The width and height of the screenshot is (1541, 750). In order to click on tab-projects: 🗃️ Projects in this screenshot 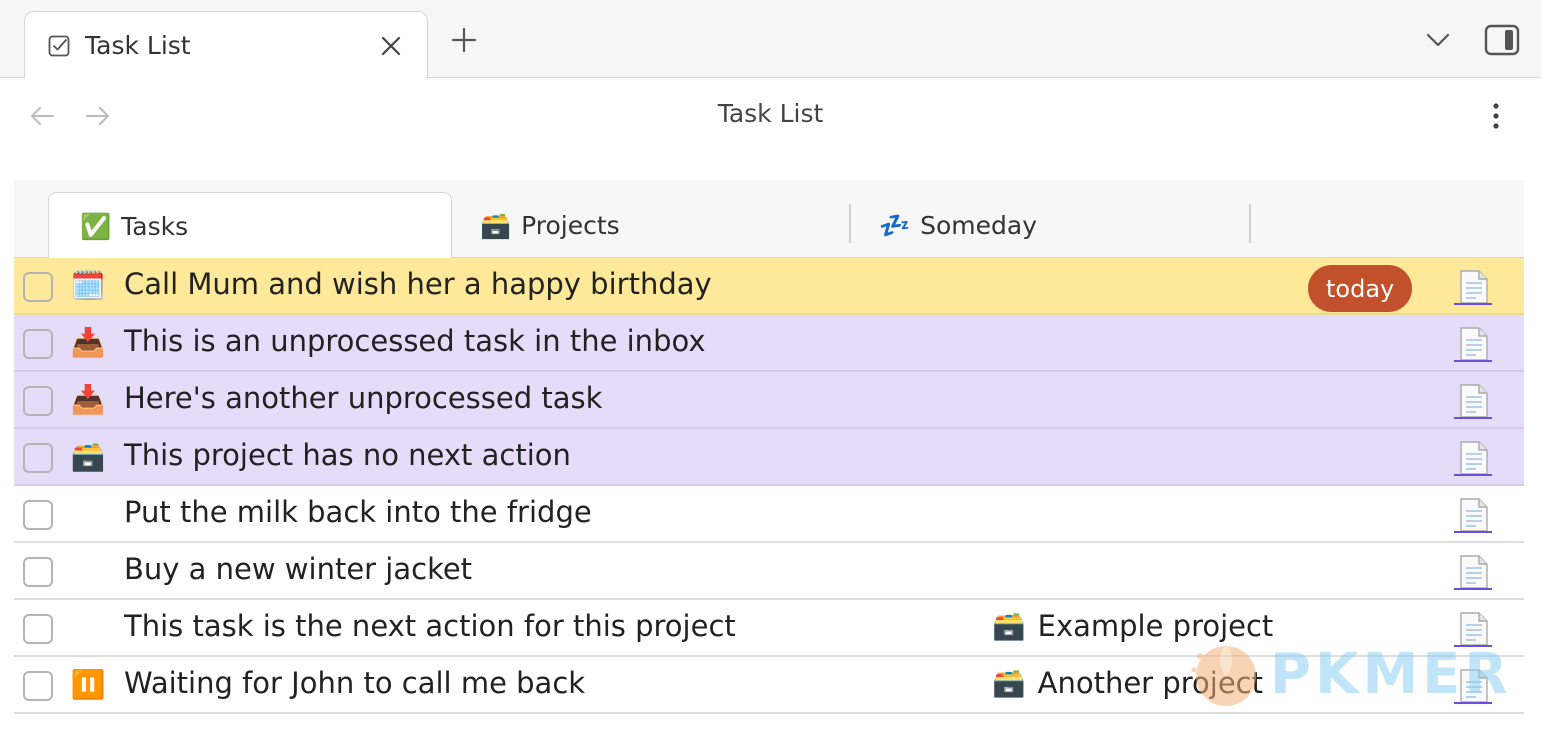, I will do `click(650, 225)`.